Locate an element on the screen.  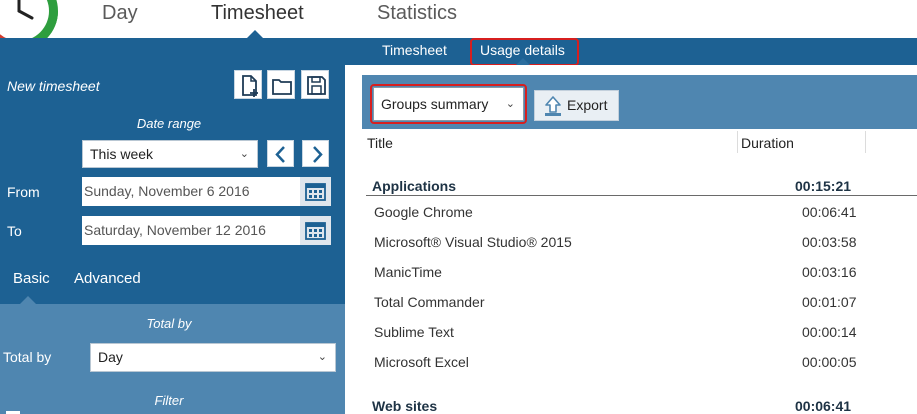
filter-heading: Filter is located at coordinates (169, 400).